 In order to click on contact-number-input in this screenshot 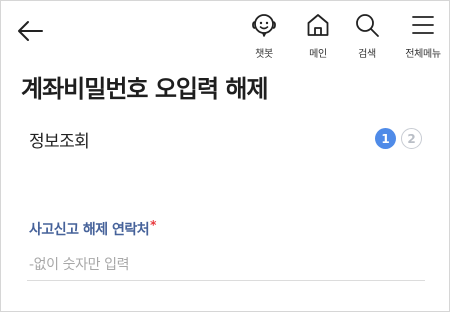, I will do `click(226, 265)`.